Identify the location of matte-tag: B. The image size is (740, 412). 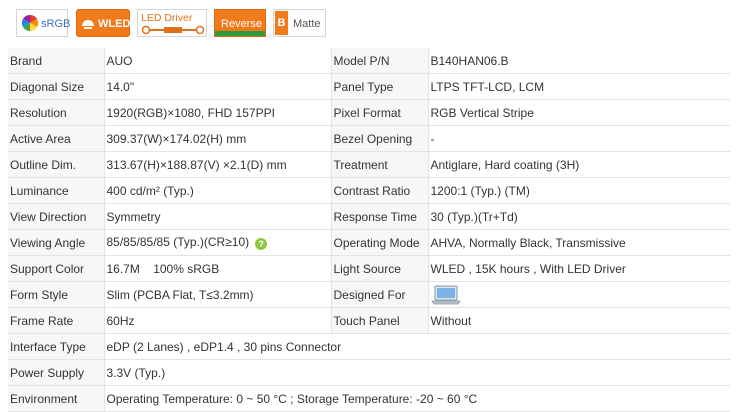
(281, 23).